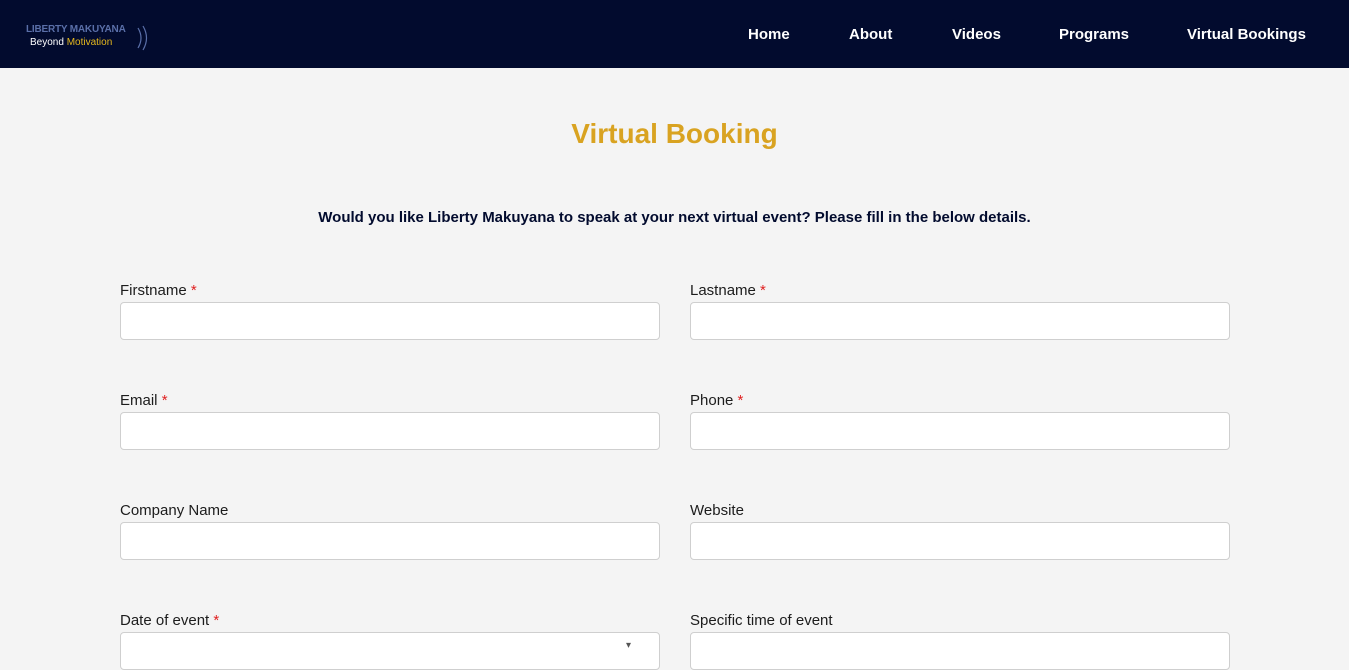  Describe the element at coordinates (960, 541) in the screenshot. I see `website-input` at that location.